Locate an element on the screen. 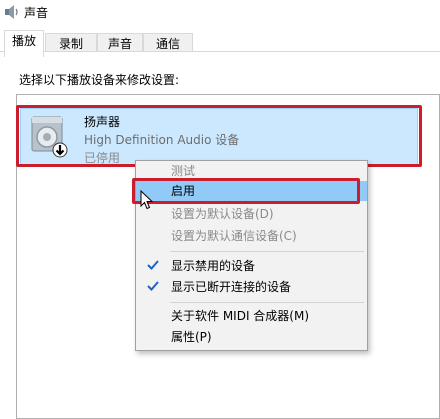 The height and width of the screenshot is (419, 440). menu-item-show-disconnected-label: 显示已断开连接的设备 is located at coordinates (231, 287).